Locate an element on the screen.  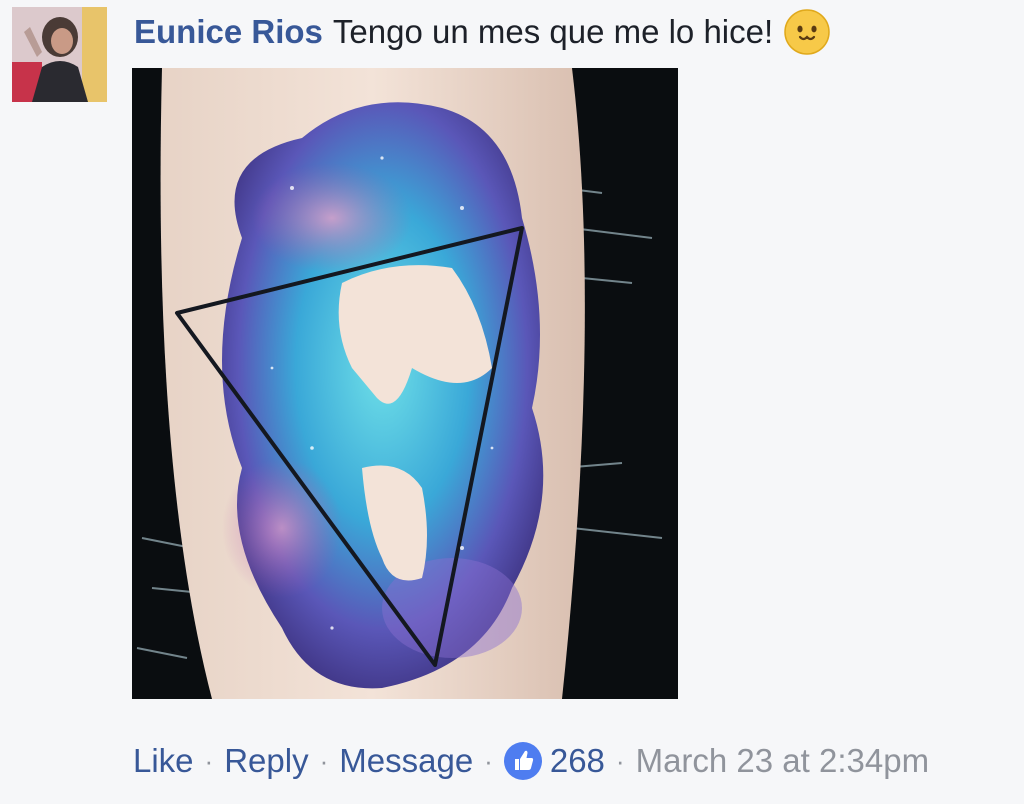
like-count: 268 is located at coordinates (577, 761).